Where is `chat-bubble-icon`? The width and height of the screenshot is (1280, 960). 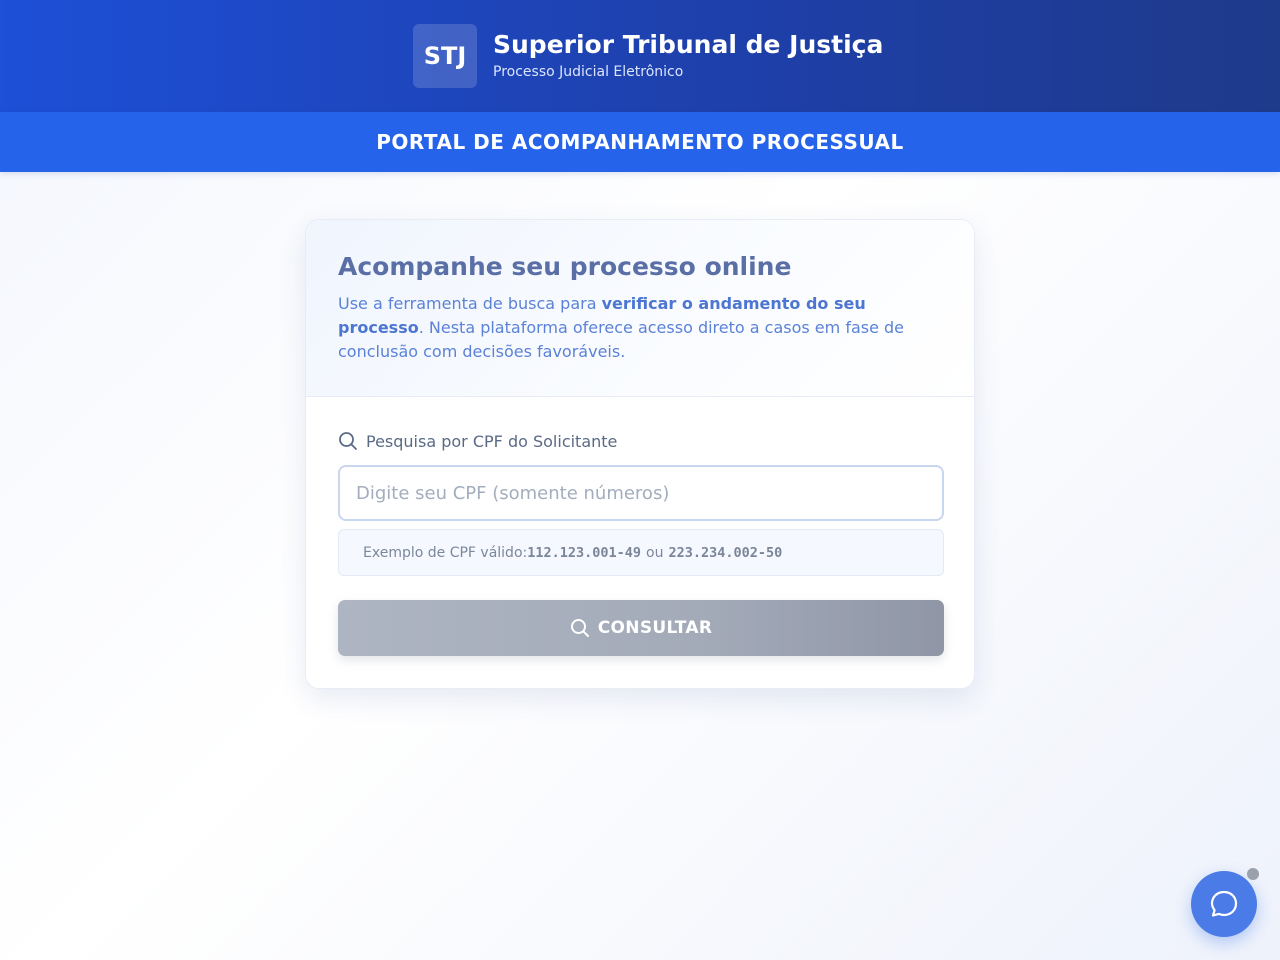 chat-bubble-icon is located at coordinates (1224, 903).